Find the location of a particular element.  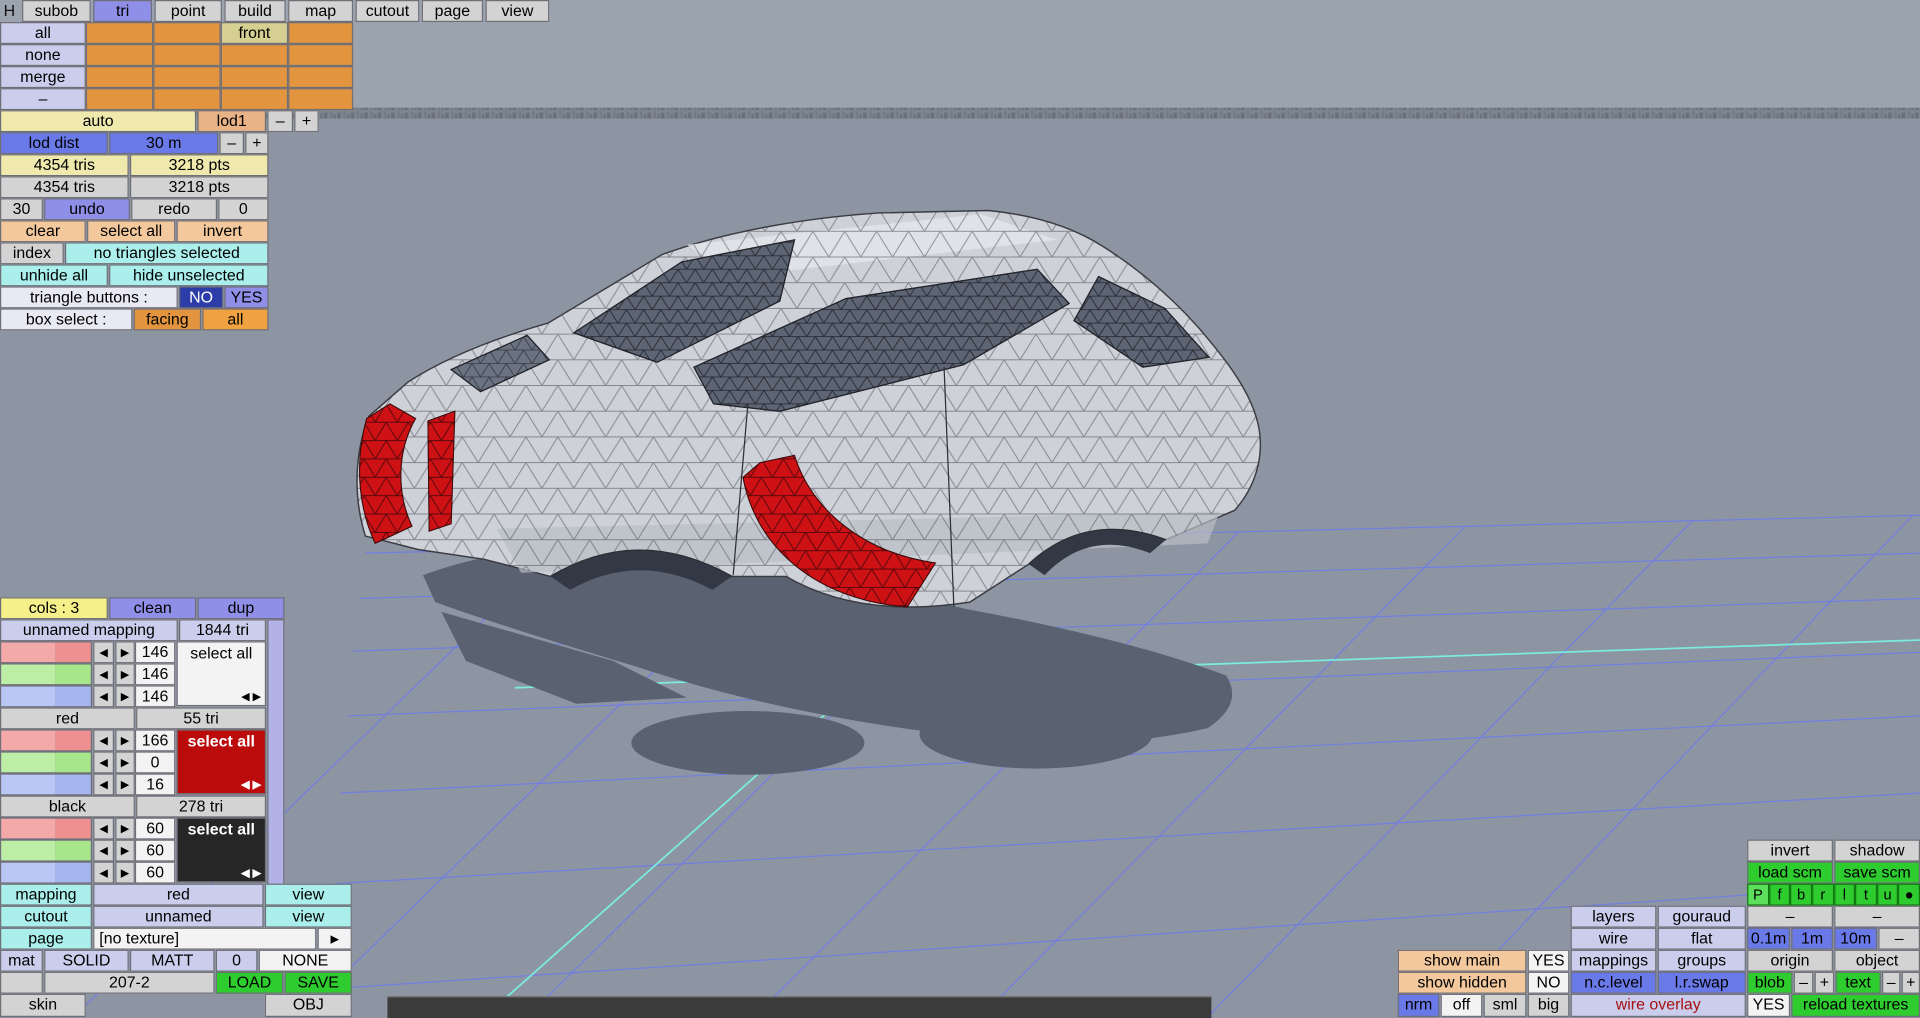

colors-scrollbar is located at coordinates (276, 752).